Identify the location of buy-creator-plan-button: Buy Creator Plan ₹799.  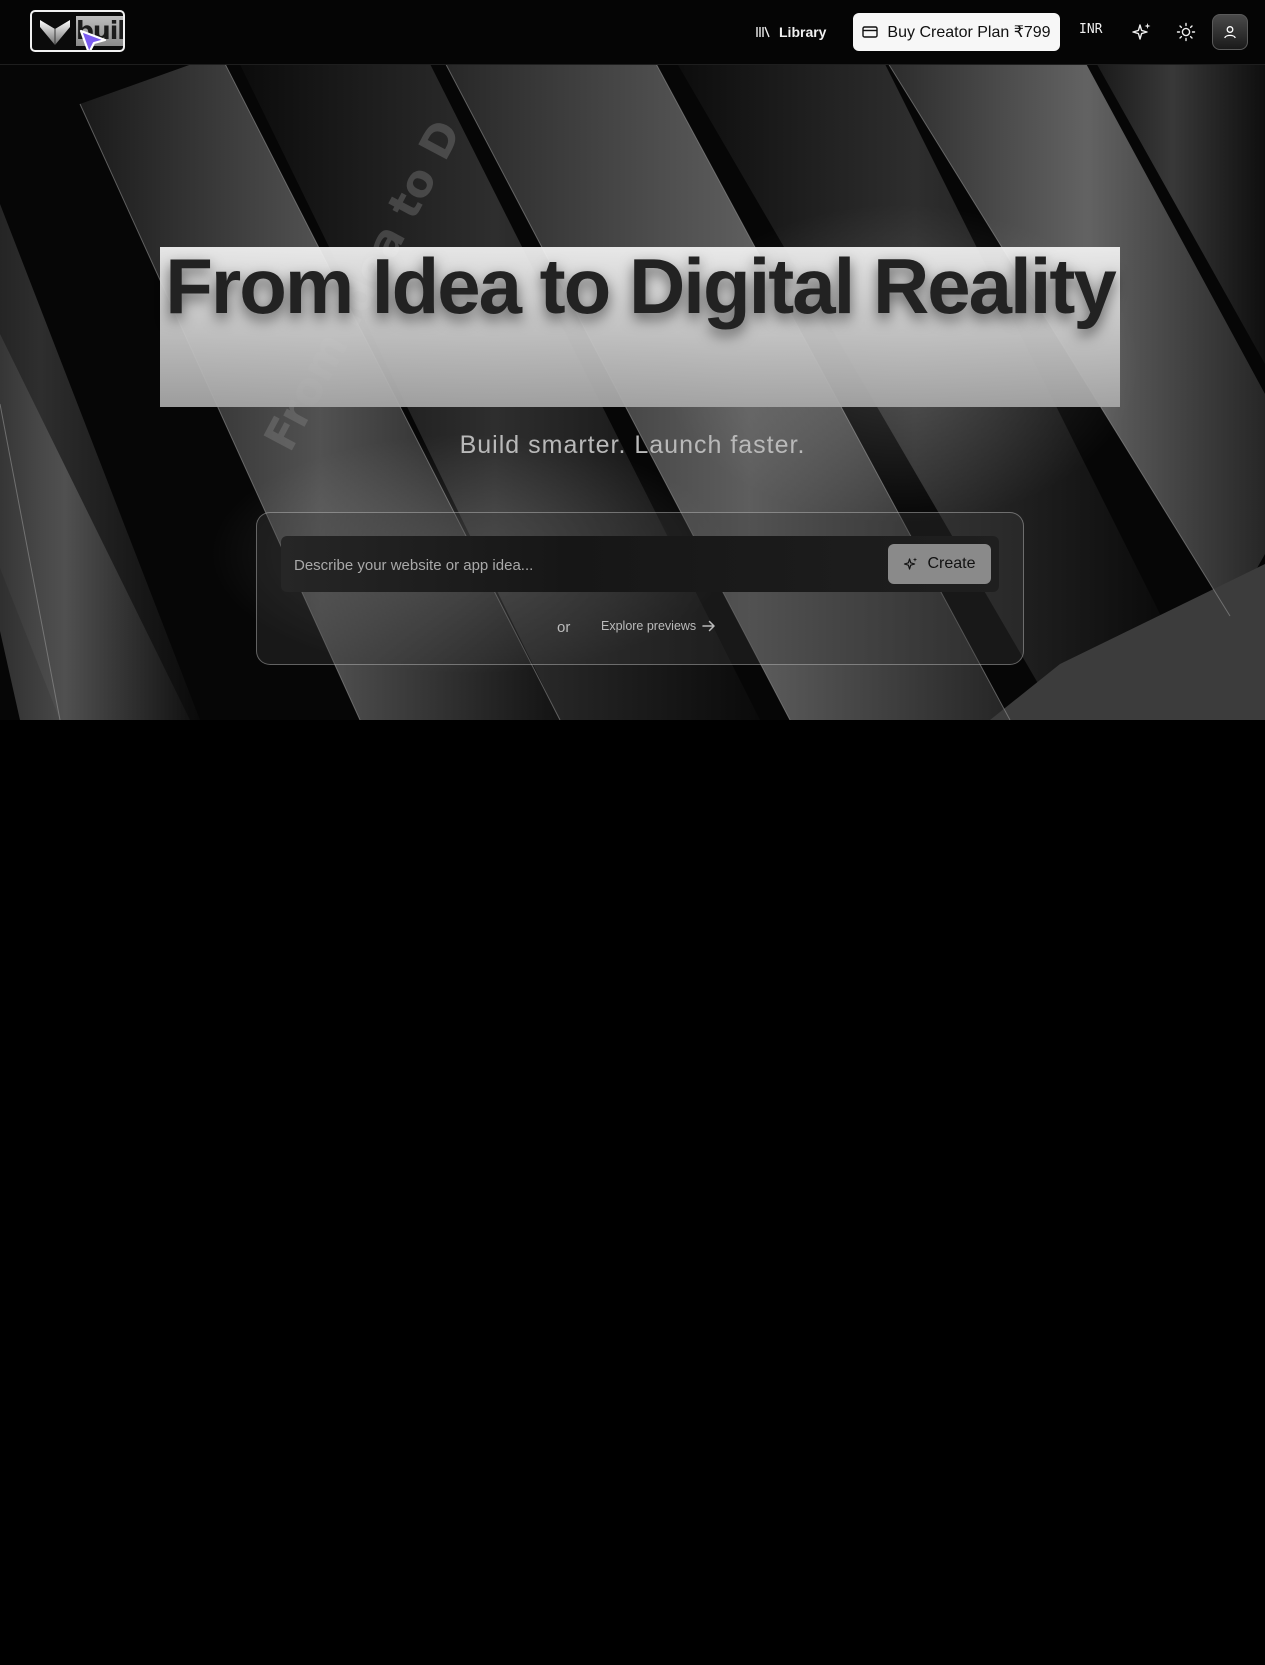
(956, 32).